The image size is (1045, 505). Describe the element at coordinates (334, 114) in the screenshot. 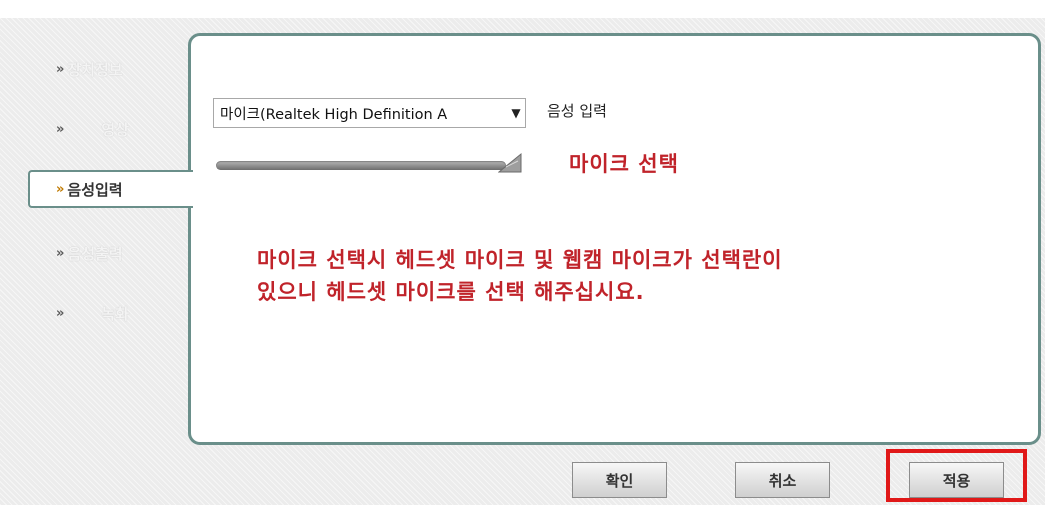

I see `microphone-select-value: 마이크(Realtek High Definition A` at that location.